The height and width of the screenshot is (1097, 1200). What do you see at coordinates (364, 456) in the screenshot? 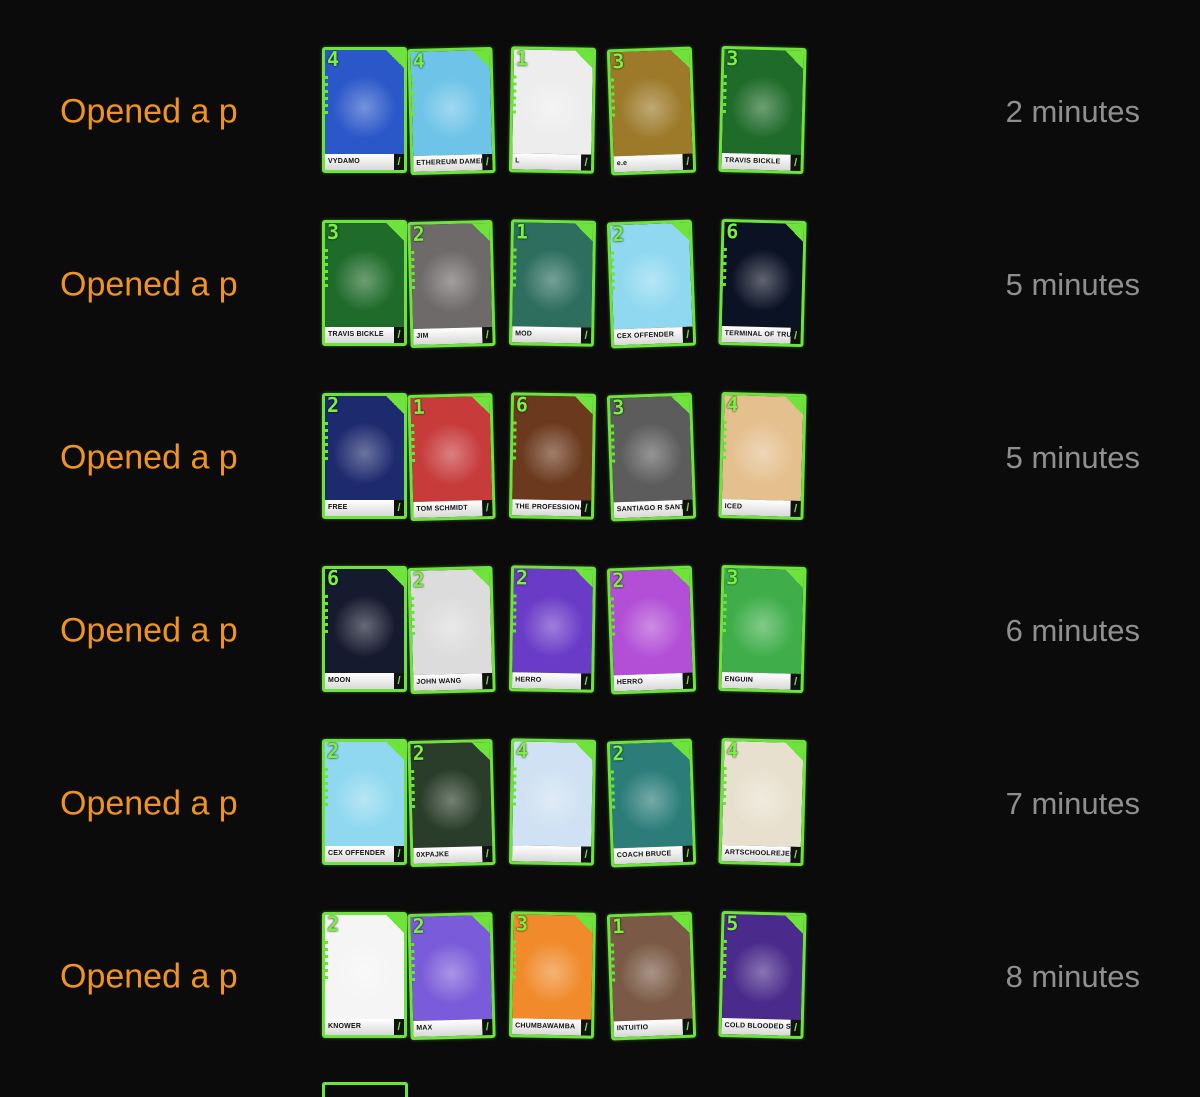
I see `trading-card: 2 FREE /` at bounding box center [364, 456].